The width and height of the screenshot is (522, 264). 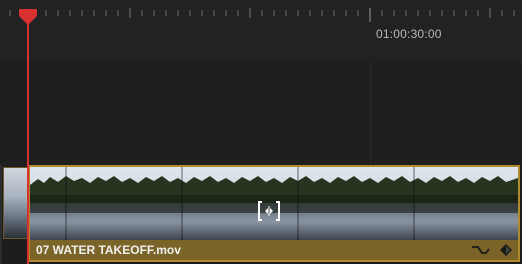 I want to click on trim-cursor-icon, so click(x=269, y=211).